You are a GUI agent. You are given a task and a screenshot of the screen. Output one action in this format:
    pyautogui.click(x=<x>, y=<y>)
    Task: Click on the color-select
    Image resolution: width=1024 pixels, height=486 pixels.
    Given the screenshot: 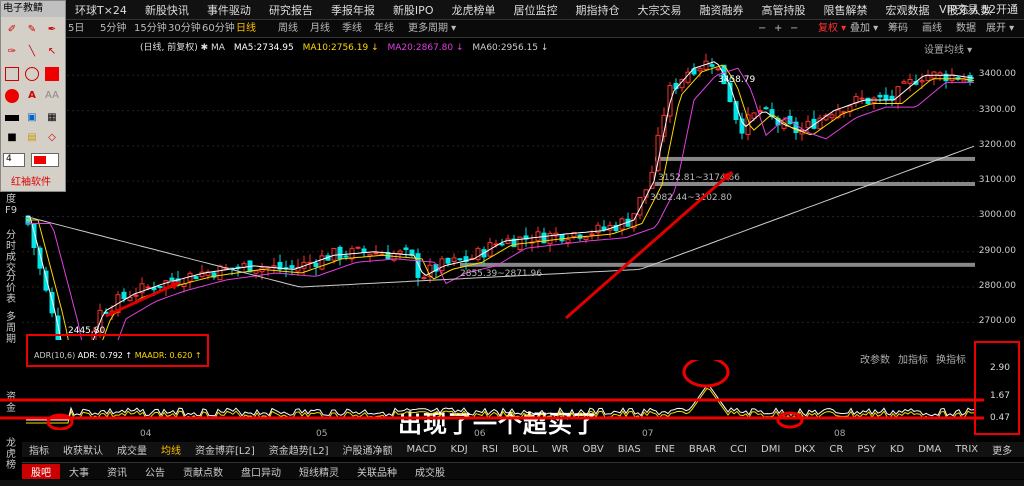 What is the action you would take?
    pyautogui.click(x=45, y=160)
    